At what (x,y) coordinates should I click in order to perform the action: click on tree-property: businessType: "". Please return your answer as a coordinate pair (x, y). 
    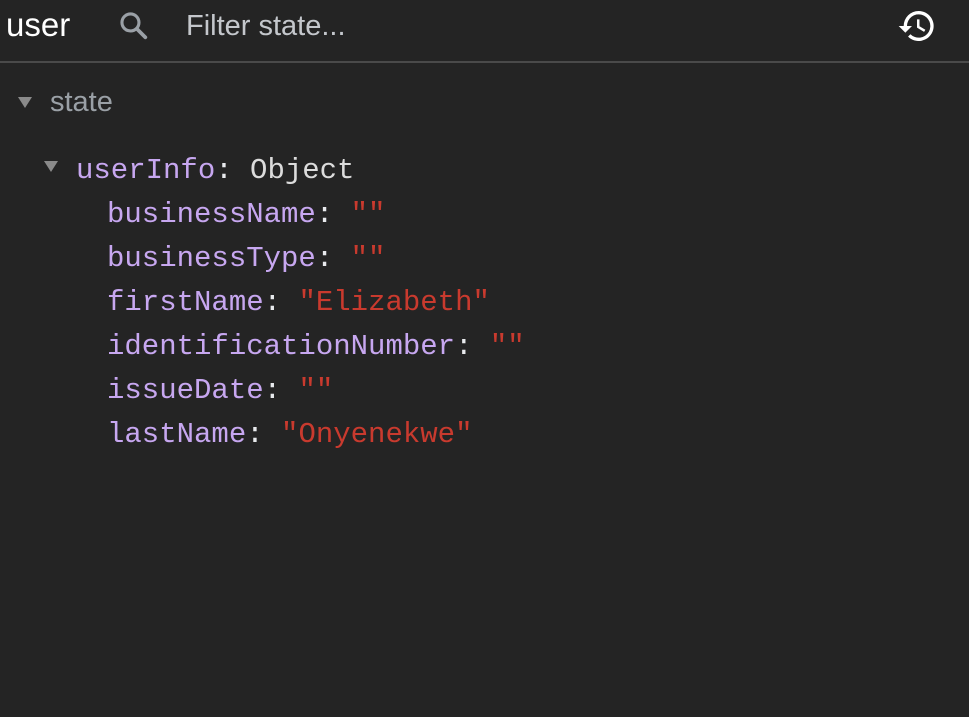
    Looking at the image, I should click on (246, 258).